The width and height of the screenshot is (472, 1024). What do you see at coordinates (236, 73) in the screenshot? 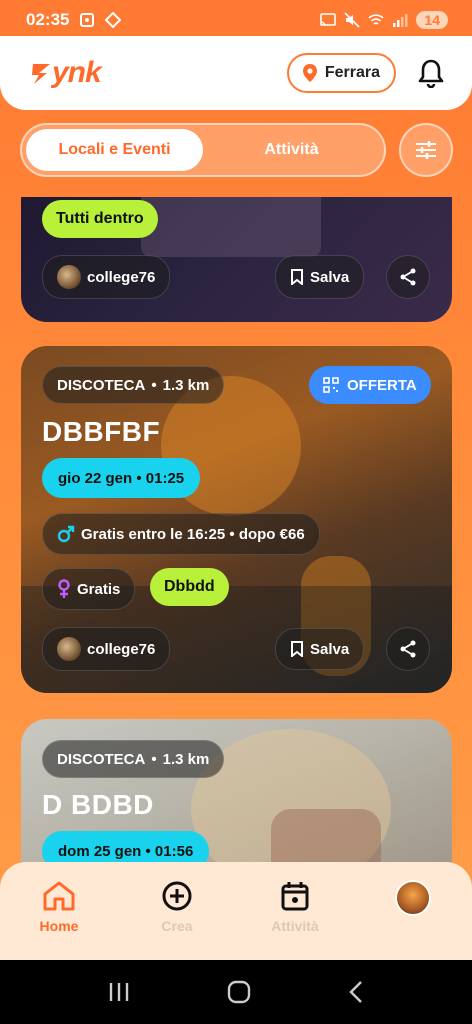
I see `app-header: ynk Ferrara` at bounding box center [236, 73].